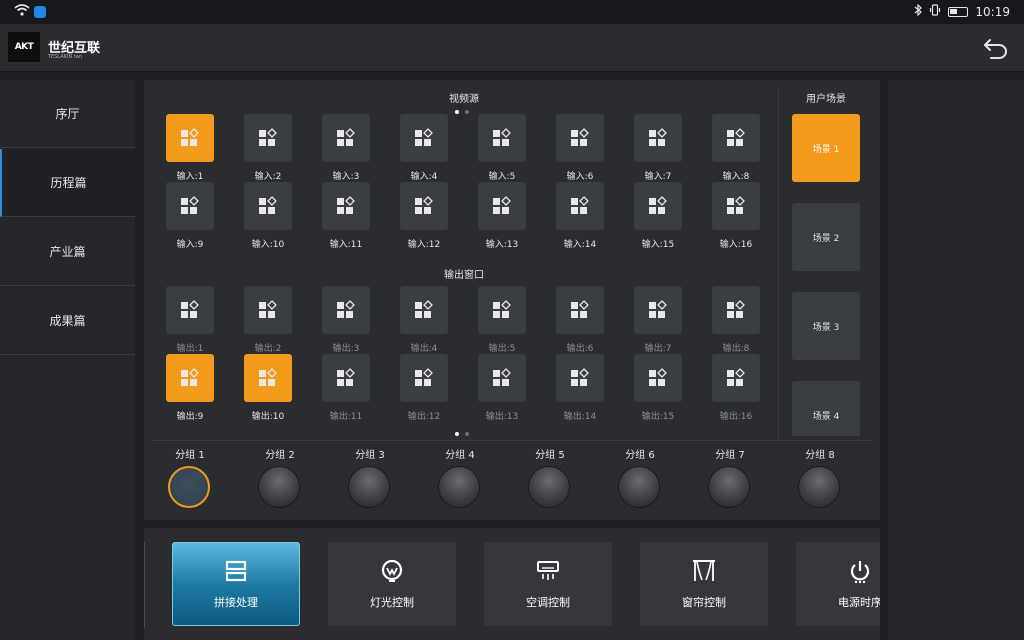  I want to click on sidebar-item-2: 历程篇, so click(67, 183).